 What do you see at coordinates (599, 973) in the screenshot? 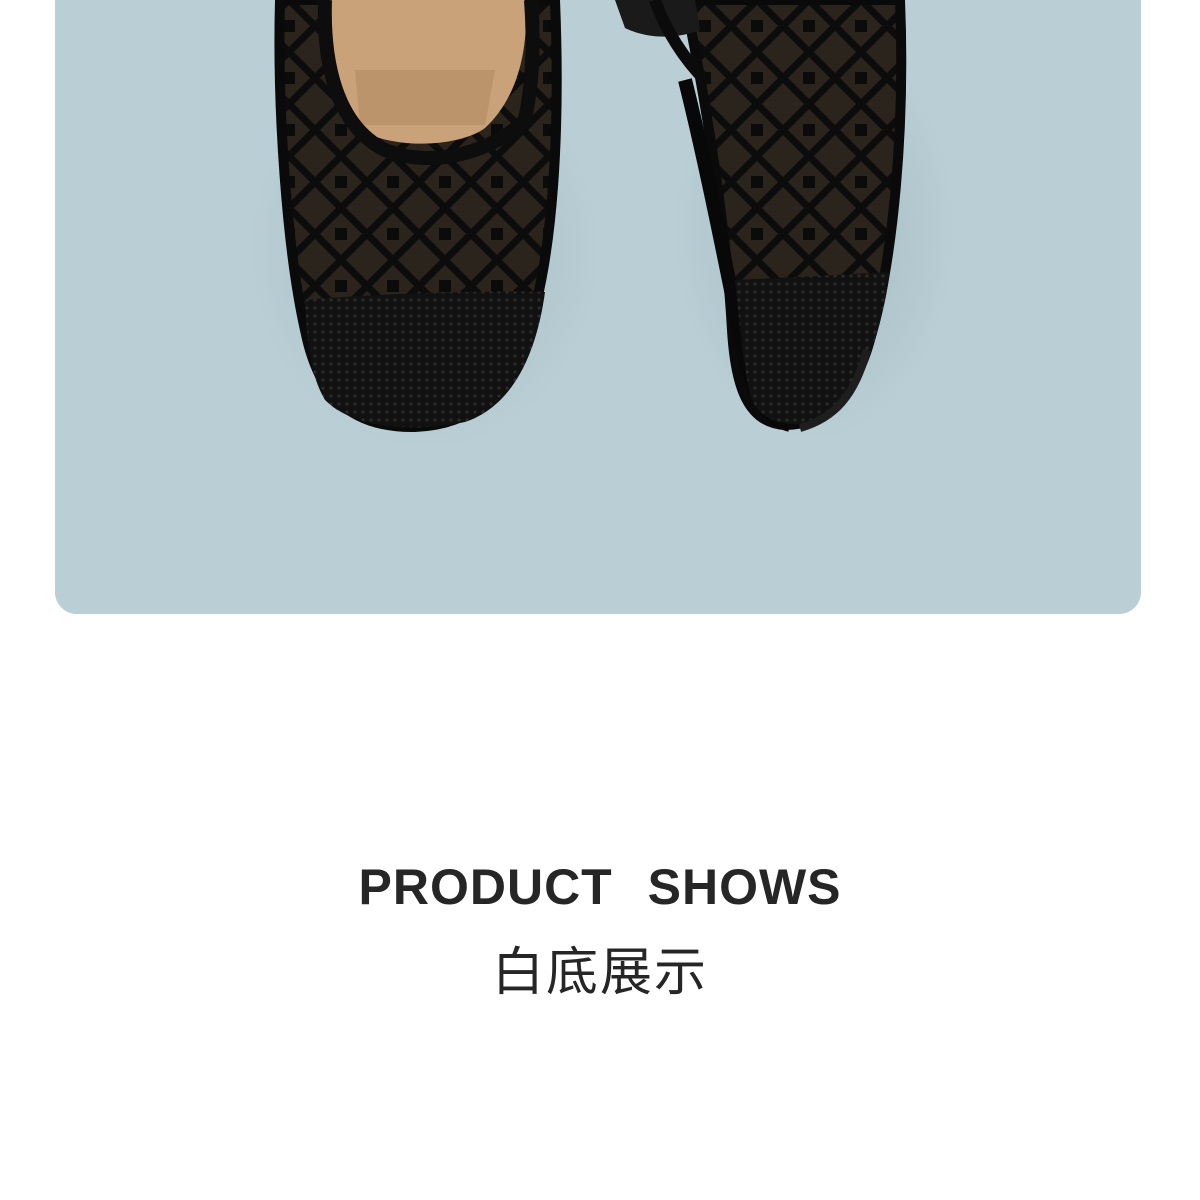
I see `section-title-zh: 白底展示` at bounding box center [599, 973].